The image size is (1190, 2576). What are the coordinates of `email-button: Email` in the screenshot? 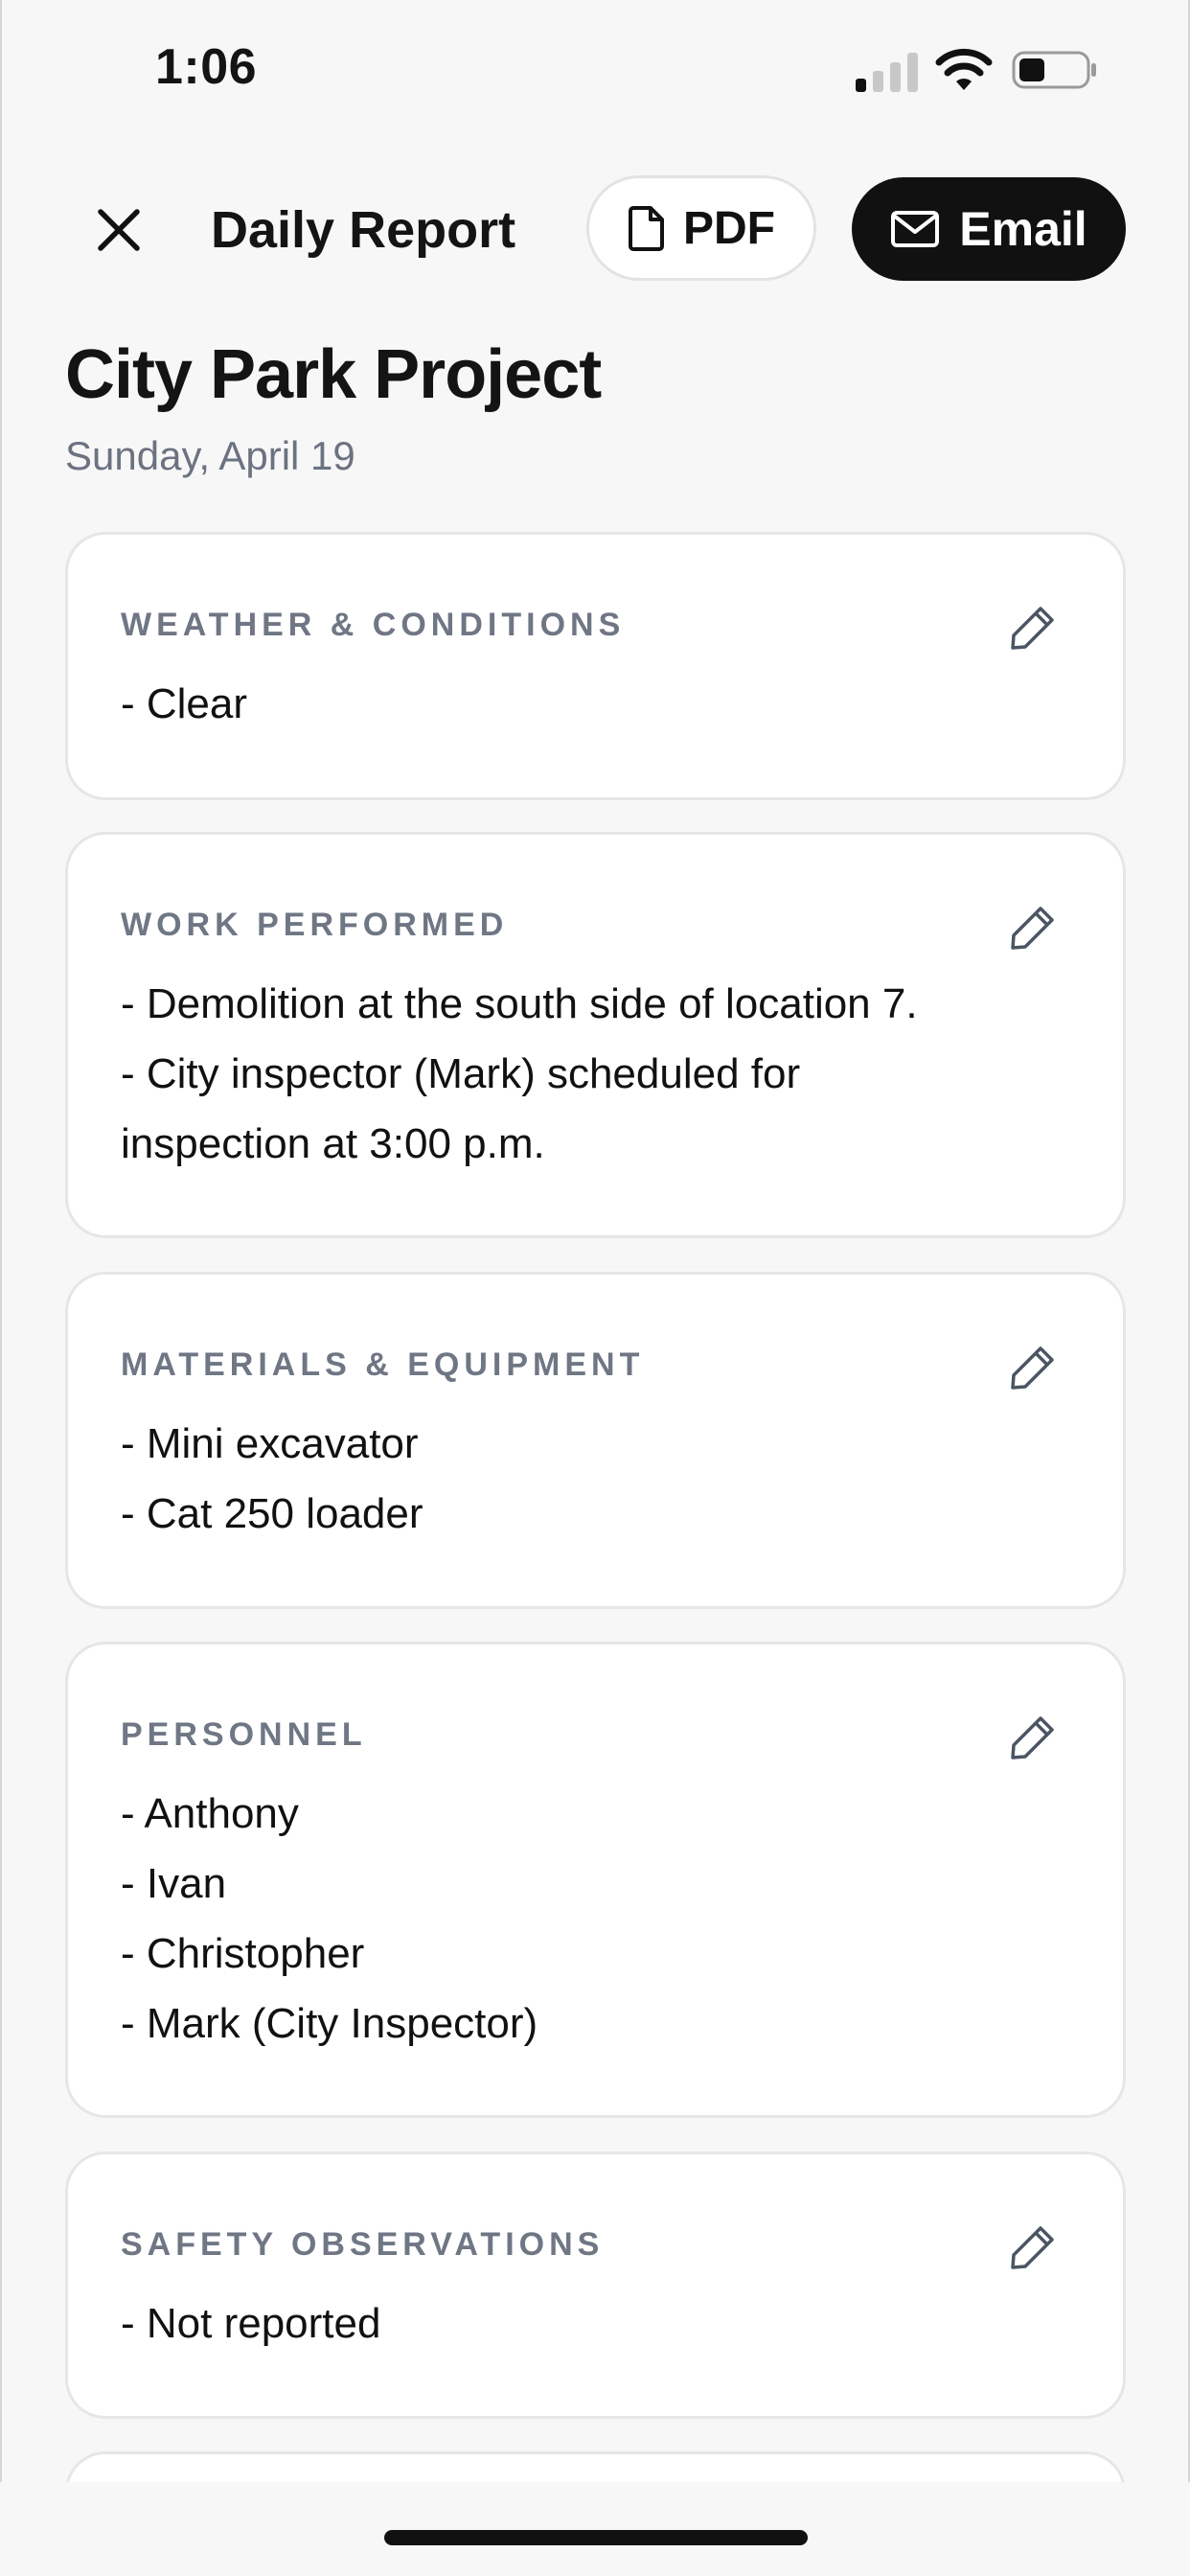 It's located at (989, 229).